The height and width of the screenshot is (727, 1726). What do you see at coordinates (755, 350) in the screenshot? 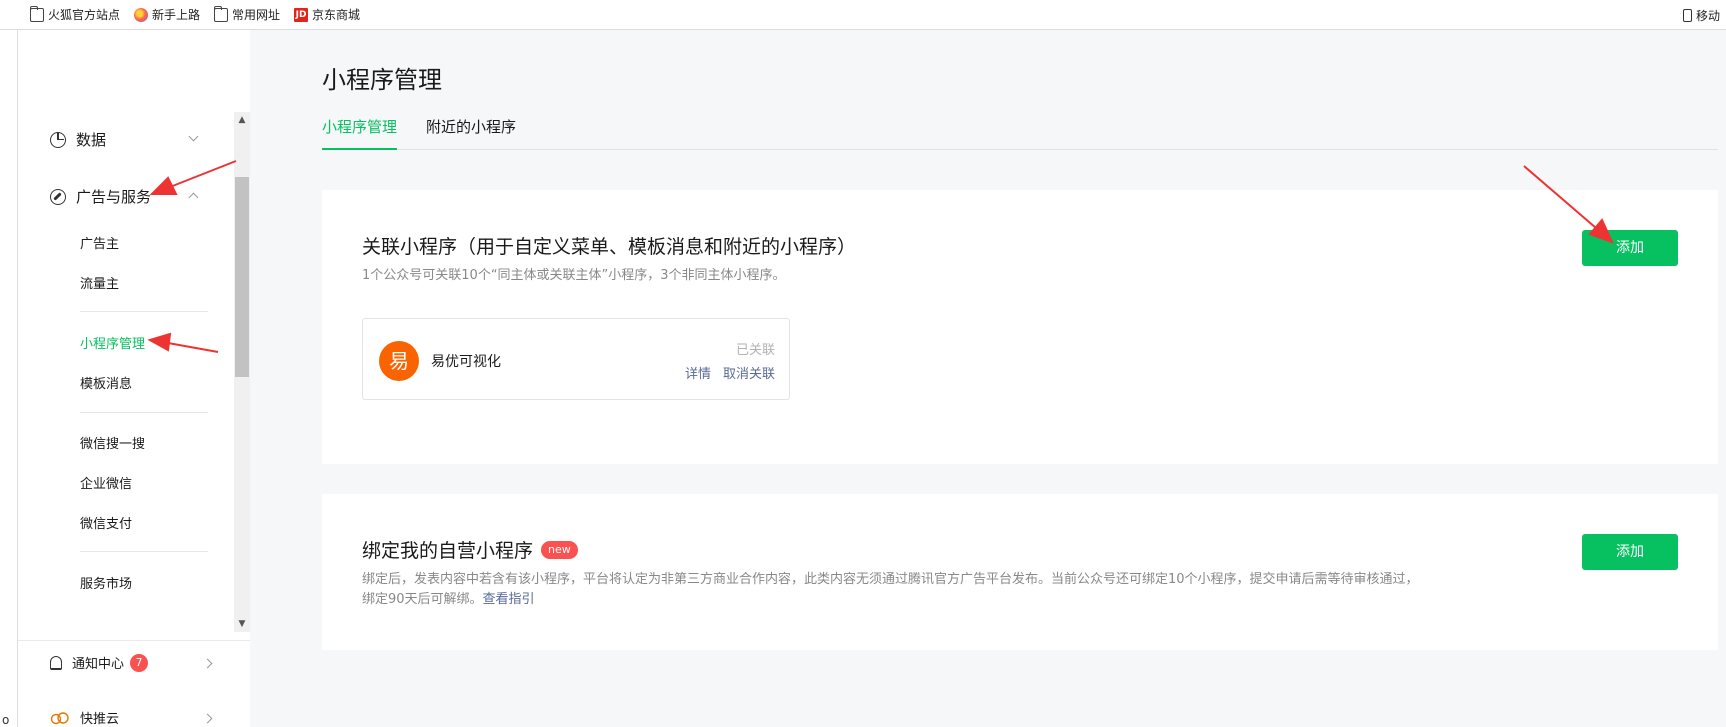
I see `link-status: 已关联` at bounding box center [755, 350].